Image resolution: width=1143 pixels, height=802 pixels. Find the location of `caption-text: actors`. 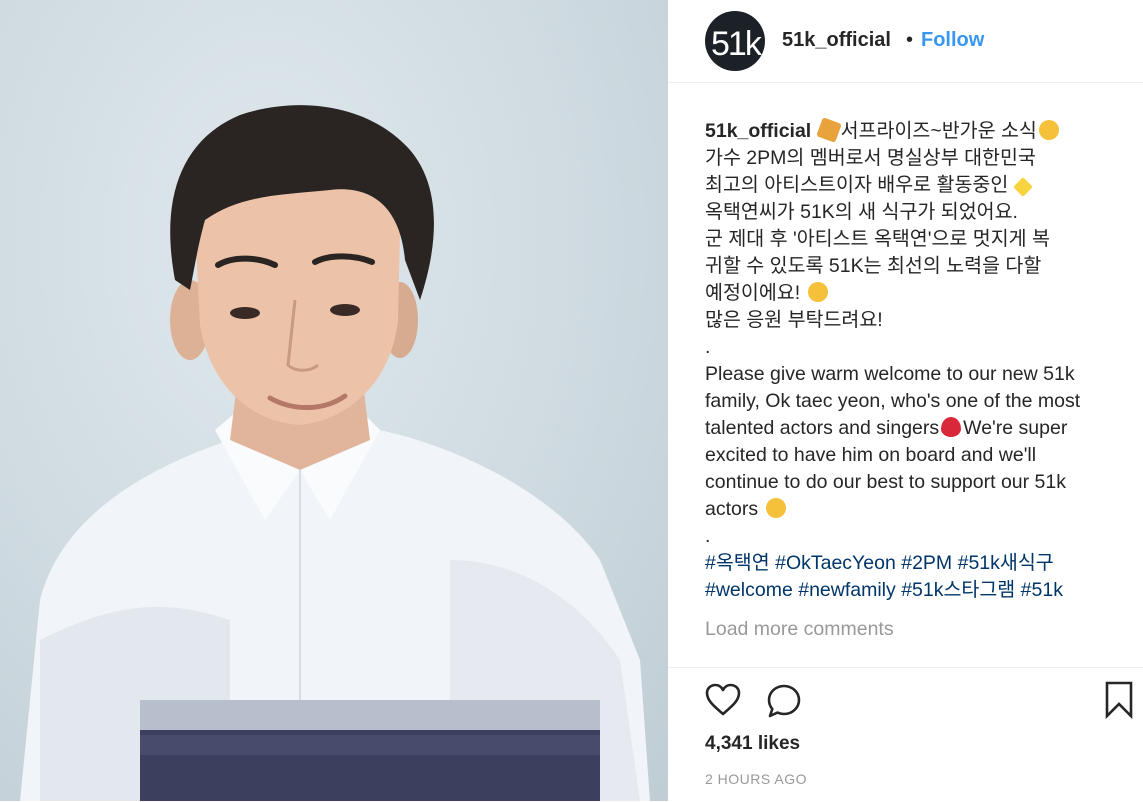

caption-text: actors is located at coordinates (732, 509).